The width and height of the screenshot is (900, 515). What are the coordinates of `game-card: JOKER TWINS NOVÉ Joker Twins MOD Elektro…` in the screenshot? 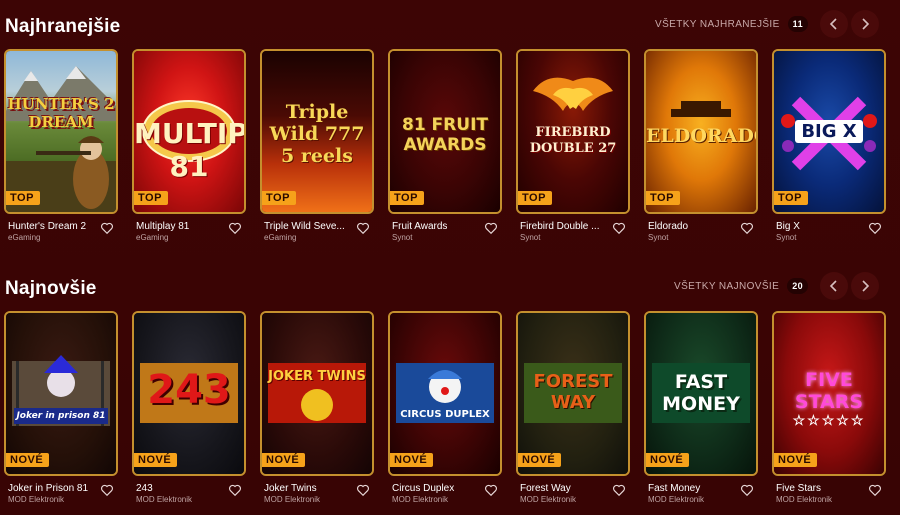 It's located at (317, 411).